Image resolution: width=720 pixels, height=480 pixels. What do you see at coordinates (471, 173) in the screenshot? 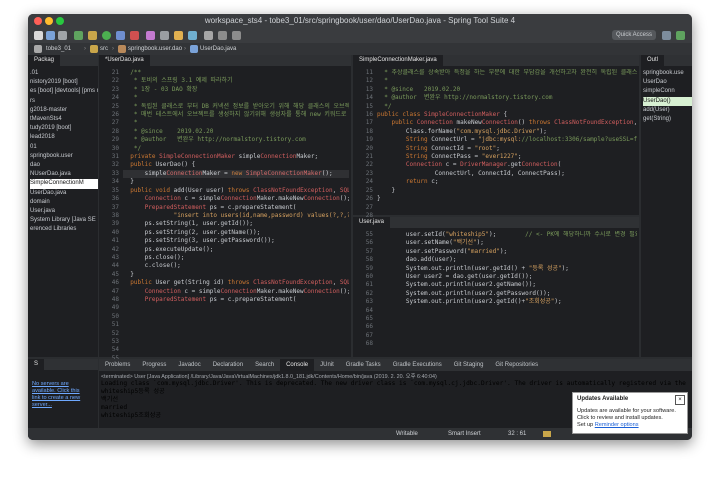
I see `code-line: ConnectUrl, ConnectId, ConnectPass);` at bounding box center [471, 173].